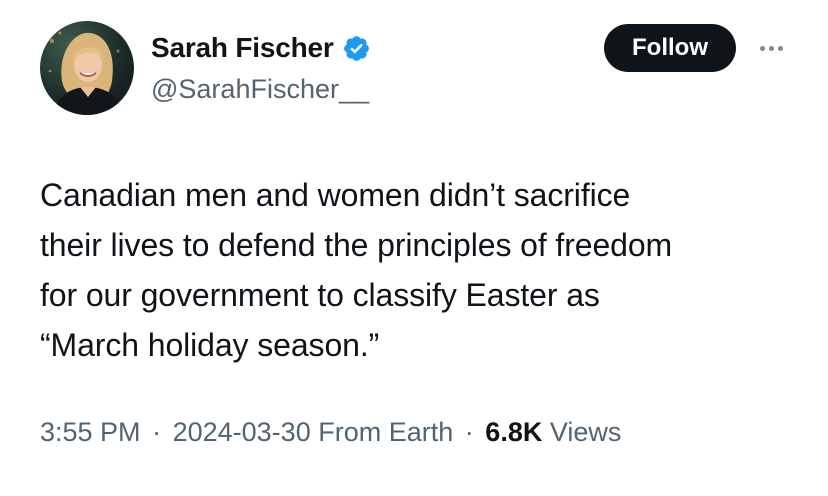 This screenshot has width=828, height=496. Describe the element at coordinates (320, 295) in the screenshot. I see `tweet-text-line: for our government to classify Easter as` at that location.